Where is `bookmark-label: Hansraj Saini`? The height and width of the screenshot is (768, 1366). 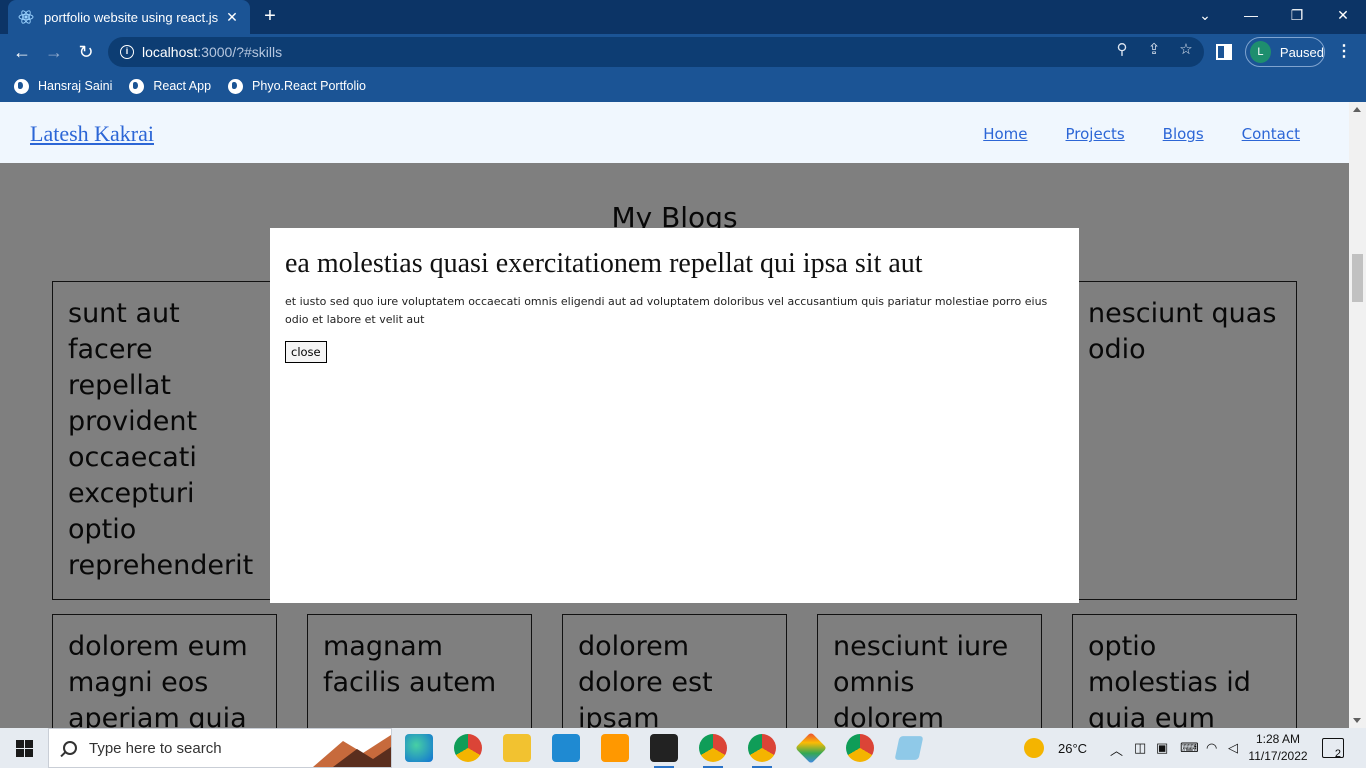
bookmark-label: Hansraj Saini is located at coordinates (75, 86).